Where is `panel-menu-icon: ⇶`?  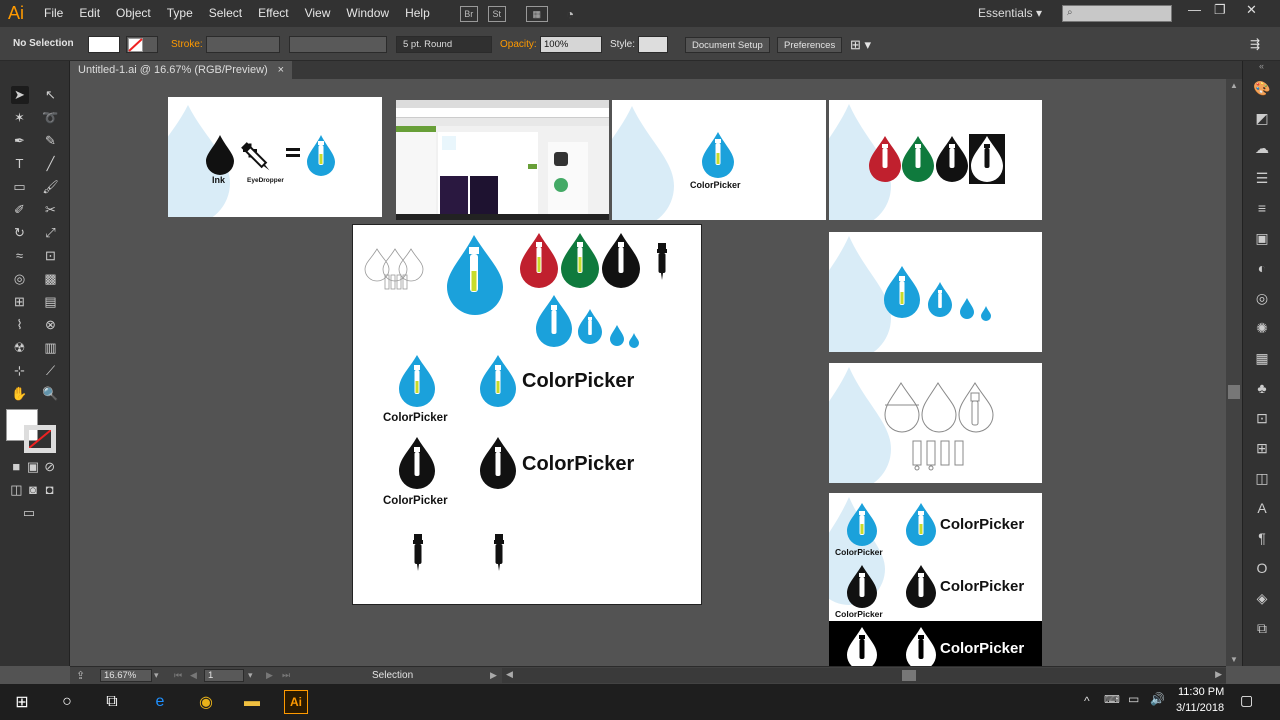
panel-menu-icon: ⇶ is located at coordinates (1255, 44).